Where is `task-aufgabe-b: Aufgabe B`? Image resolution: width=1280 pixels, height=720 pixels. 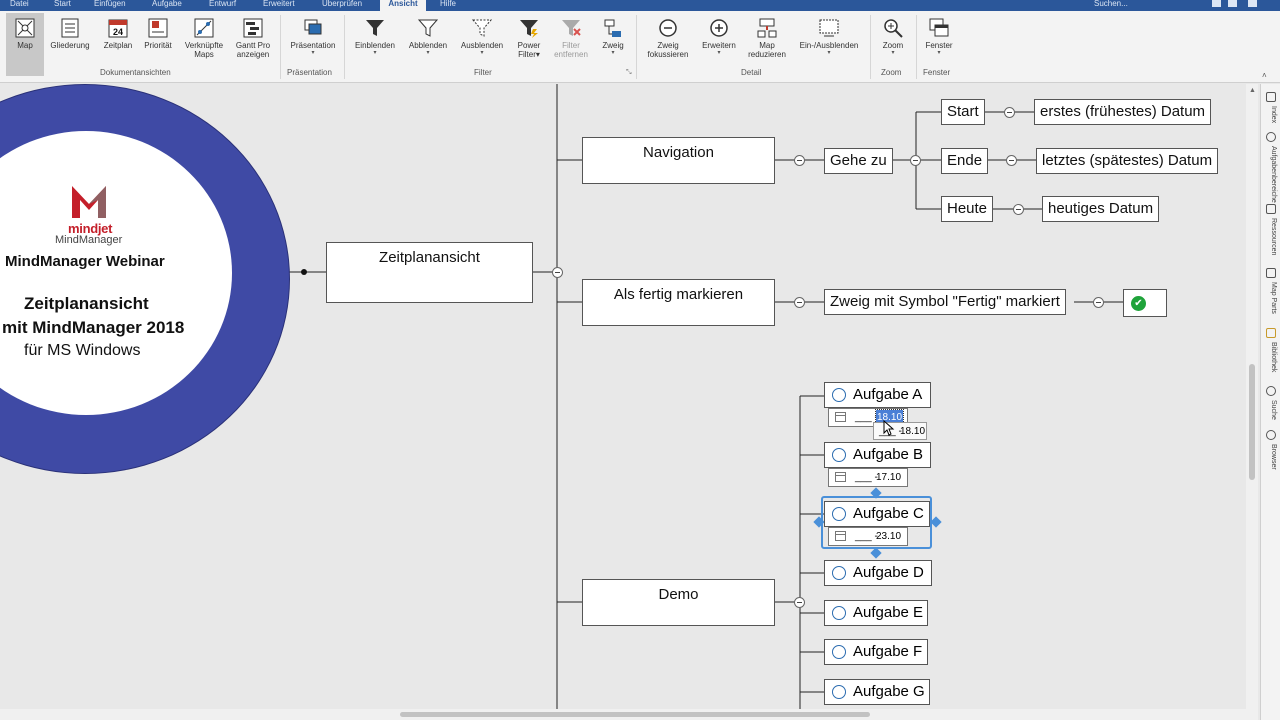
task-aufgabe-b: Aufgabe B is located at coordinates (877, 455).